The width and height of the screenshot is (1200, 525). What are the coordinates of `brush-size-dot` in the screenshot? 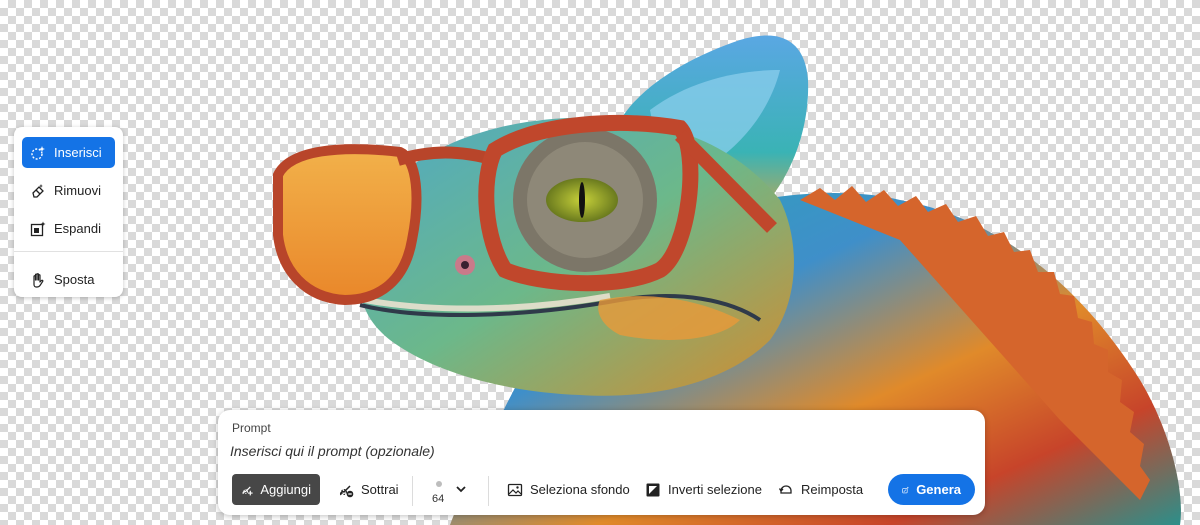 It's located at (439, 484).